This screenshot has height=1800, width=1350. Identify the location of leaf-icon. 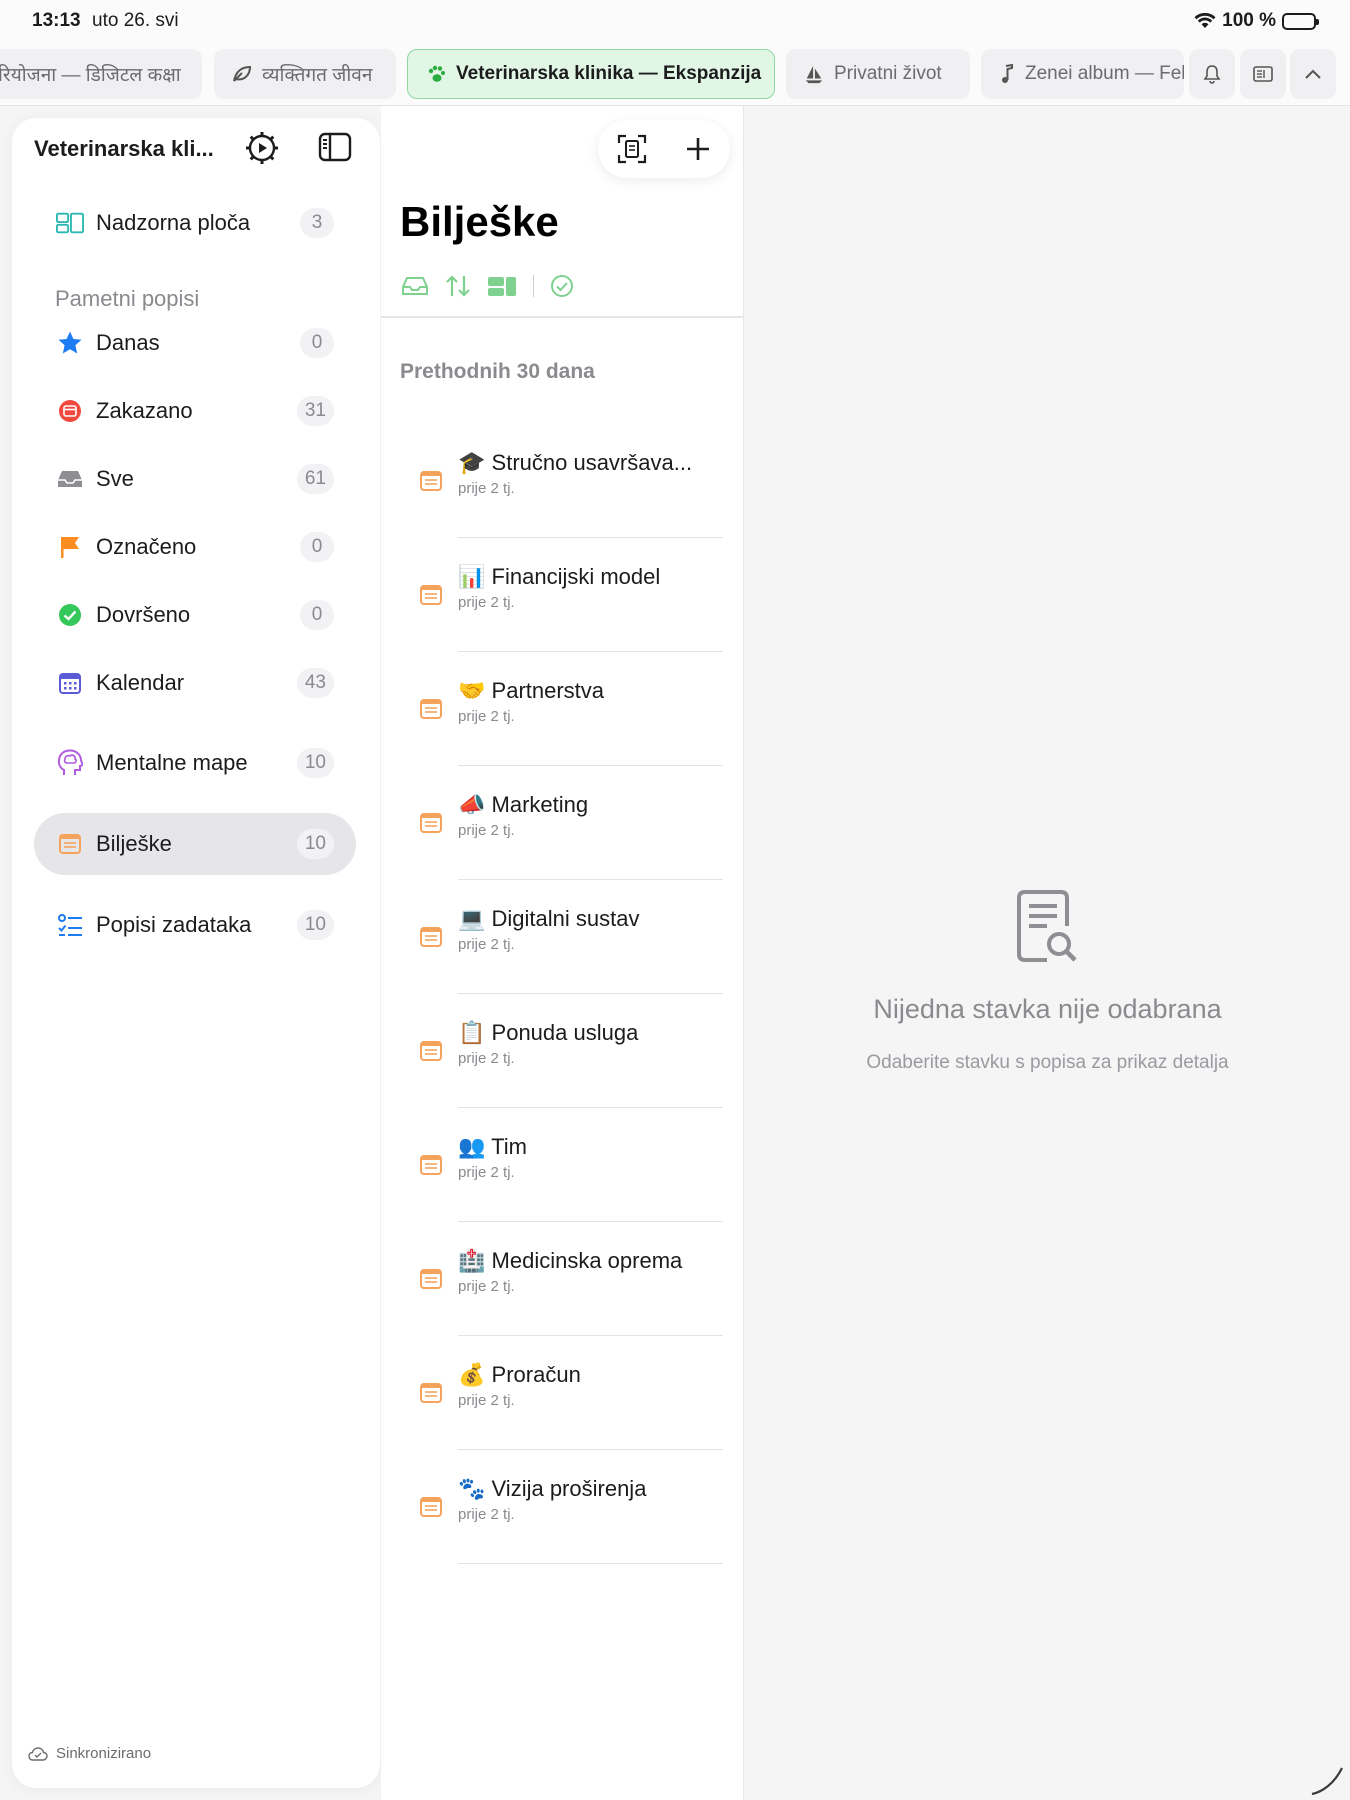
(242, 74).